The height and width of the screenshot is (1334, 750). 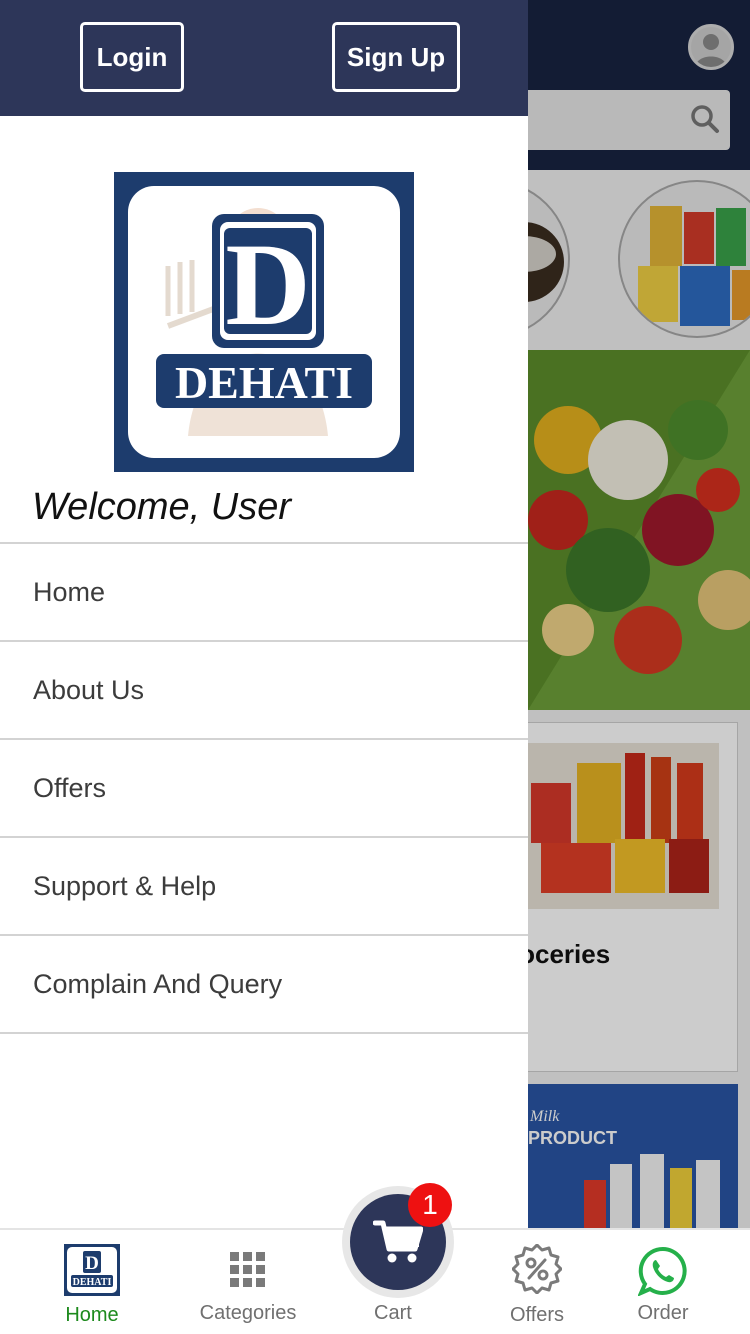 I want to click on cart-count-badge: 1, so click(x=430, y=1205).